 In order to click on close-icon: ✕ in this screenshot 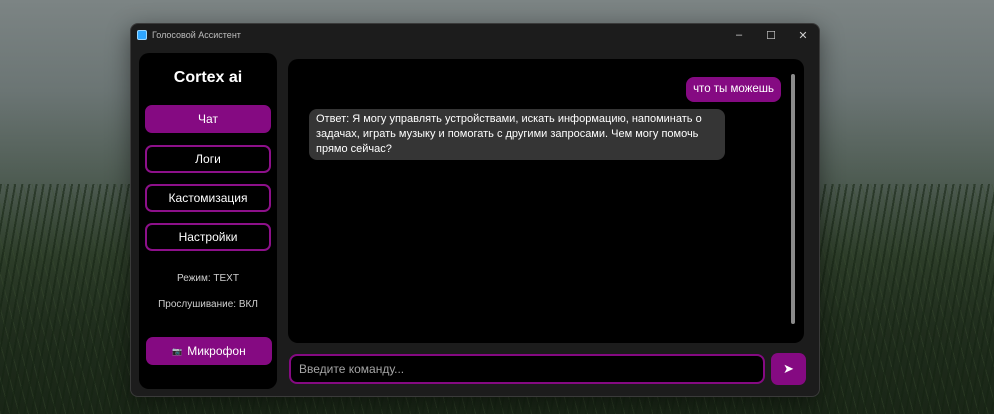, I will do `click(803, 35)`.